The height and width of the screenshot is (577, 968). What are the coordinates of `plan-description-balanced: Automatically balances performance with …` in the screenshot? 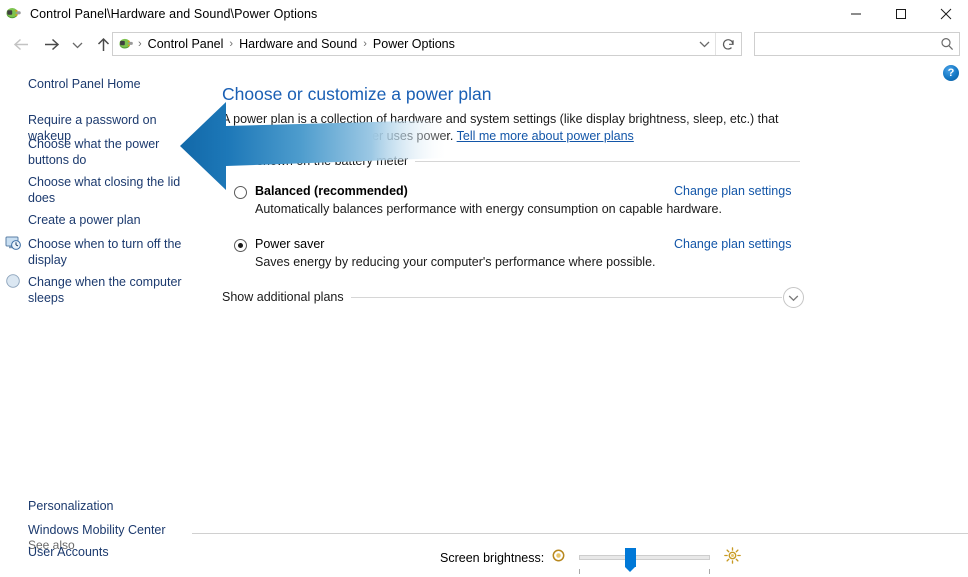 It's located at (488, 209).